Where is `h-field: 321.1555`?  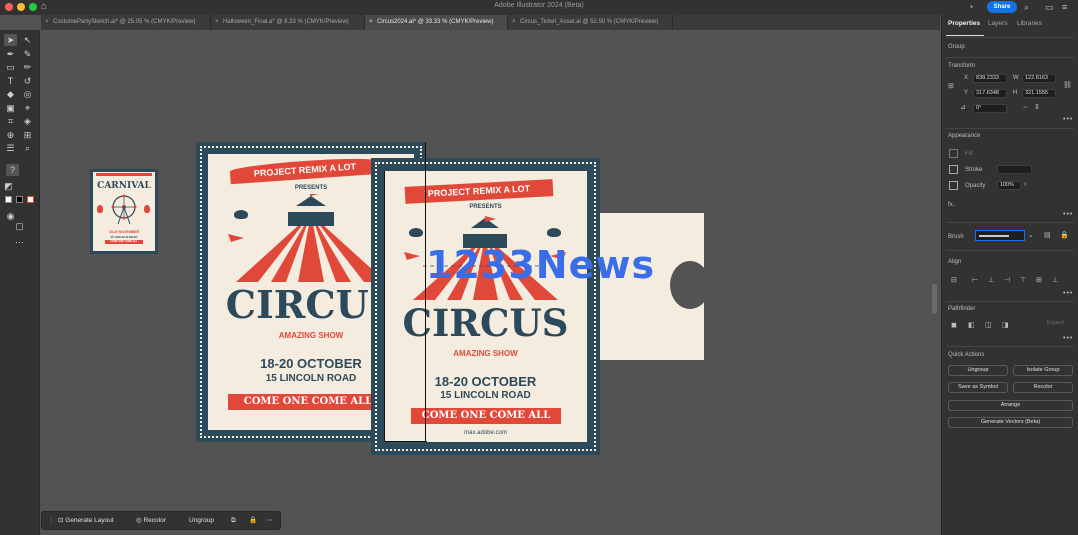 h-field: 321.1555 is located at coordinates (1039, 93).